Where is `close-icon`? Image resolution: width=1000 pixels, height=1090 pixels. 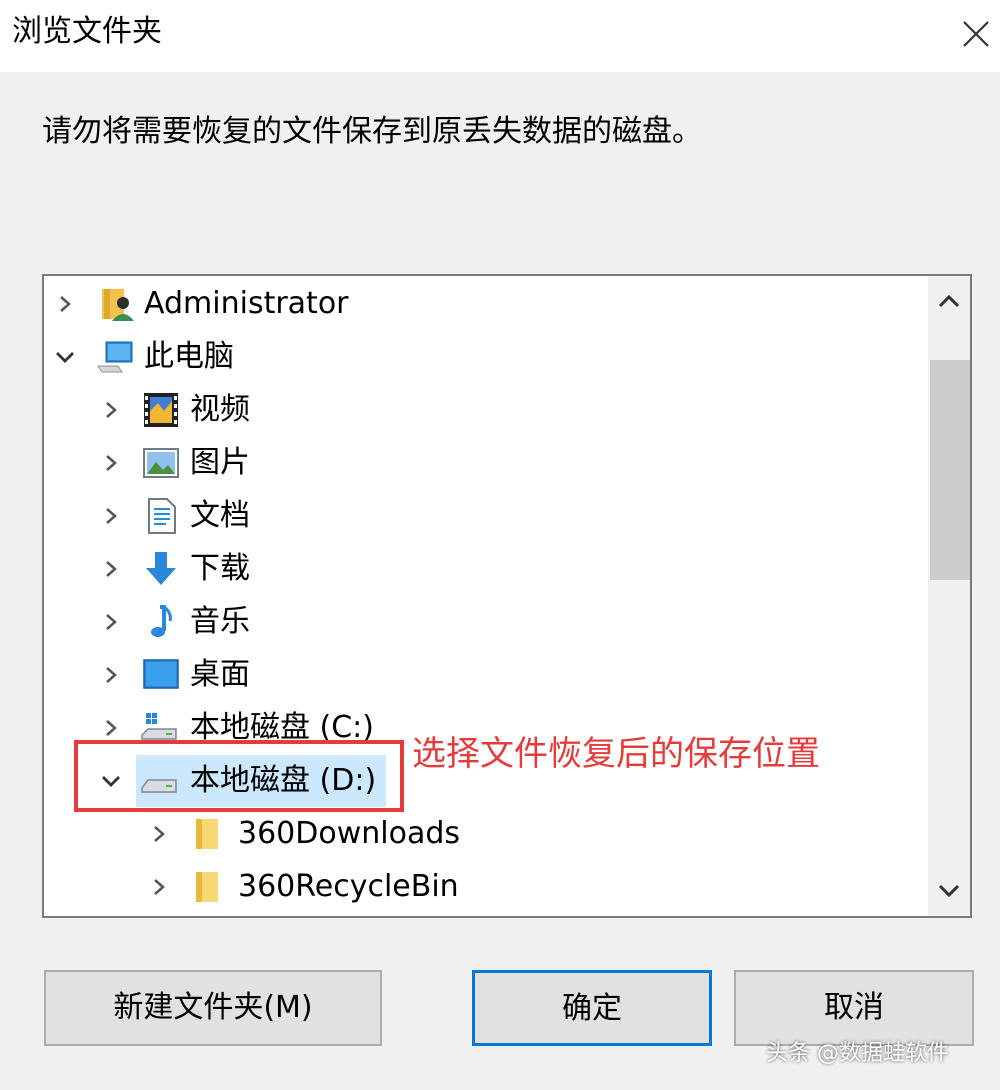 close-icon is located at coordinates (976, 34).